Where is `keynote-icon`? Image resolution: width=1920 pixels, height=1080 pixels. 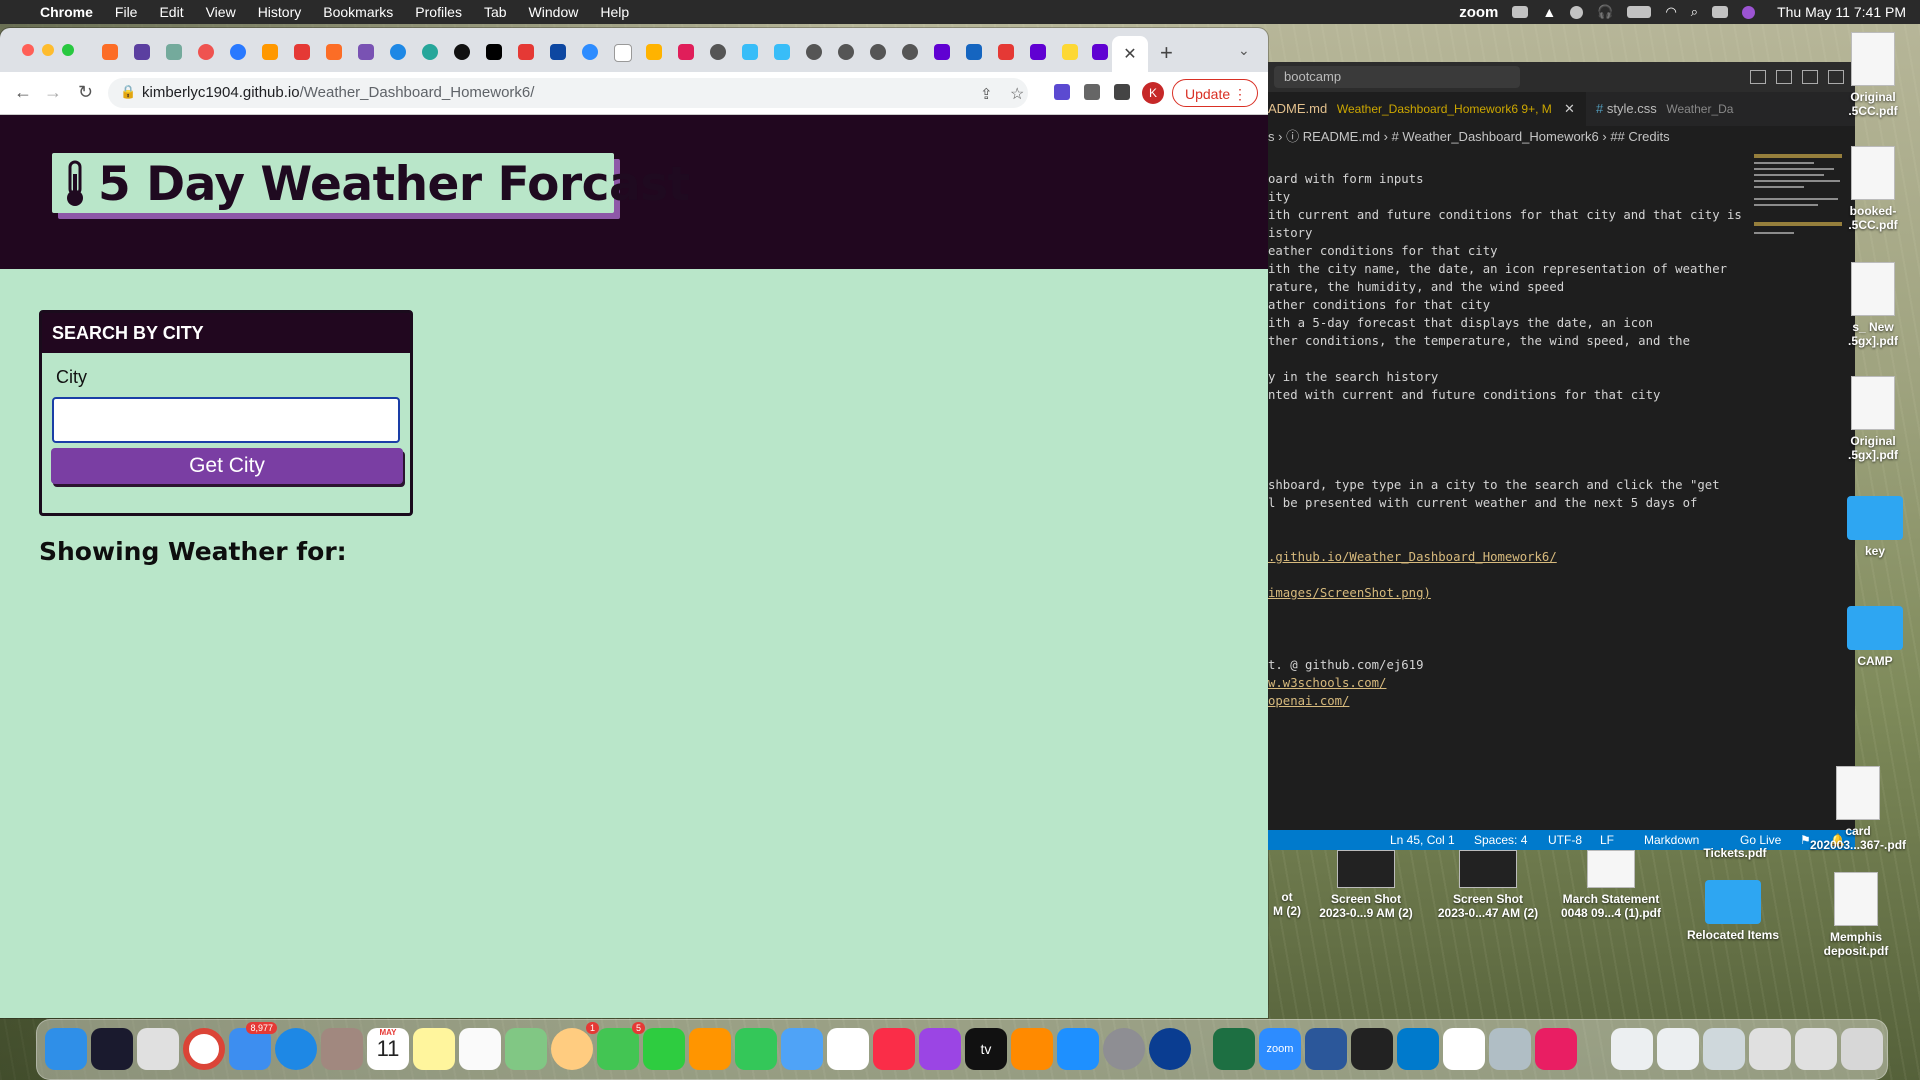 keynote-icon is located at coordinates (802, 1049).